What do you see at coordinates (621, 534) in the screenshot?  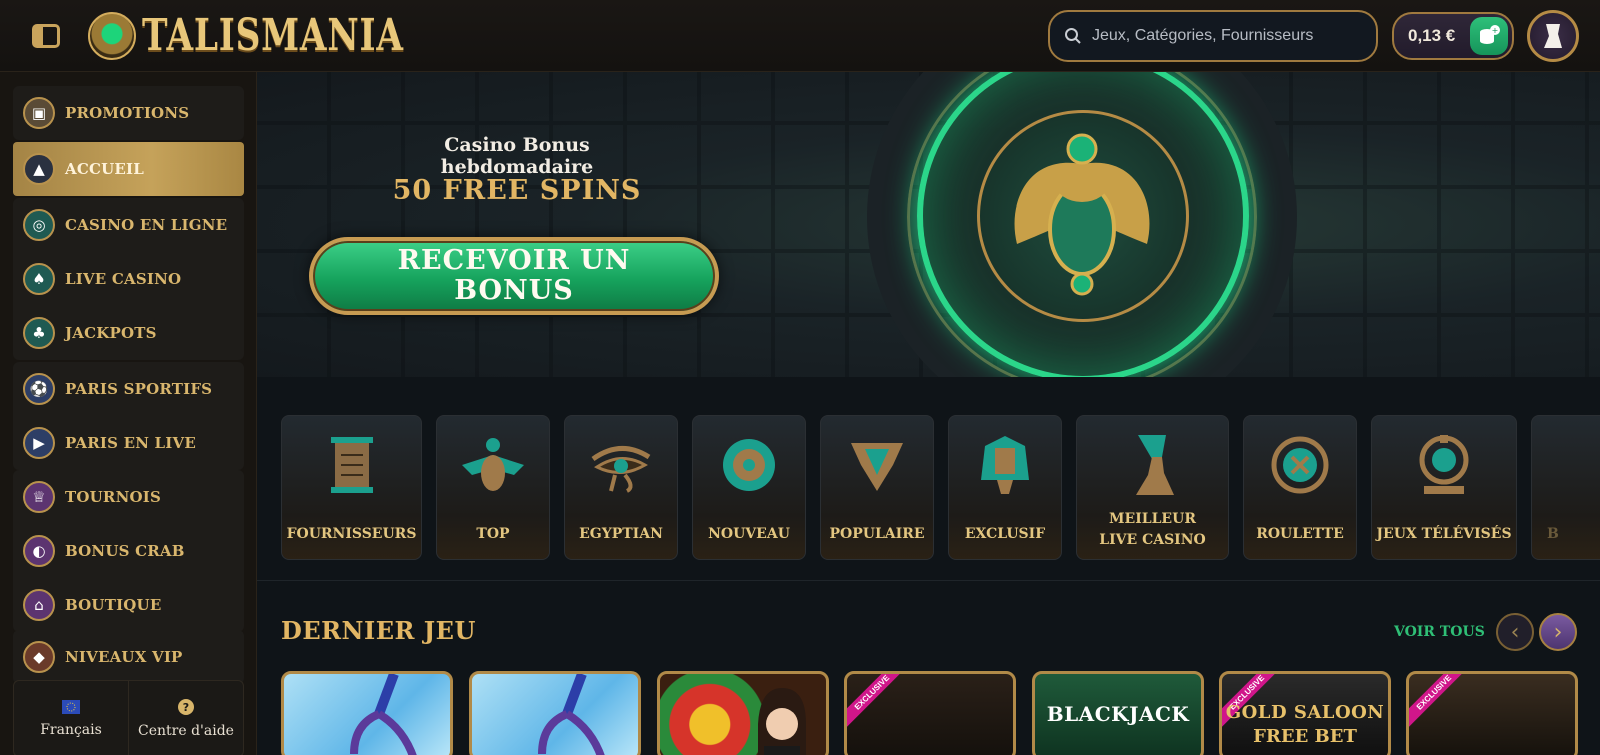 I see `category-label: EGYPTIAN` at bounding box center [621, 534].